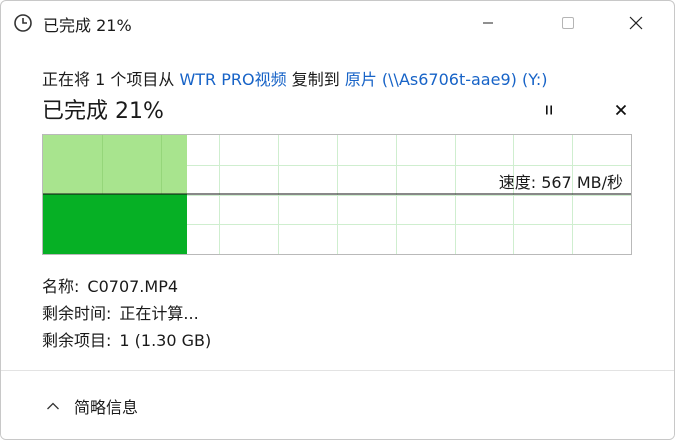 The width and height of the screenshot is (675, 440). I want to click on items-remaining: 1 (1.30 GB), so click(165, 340).